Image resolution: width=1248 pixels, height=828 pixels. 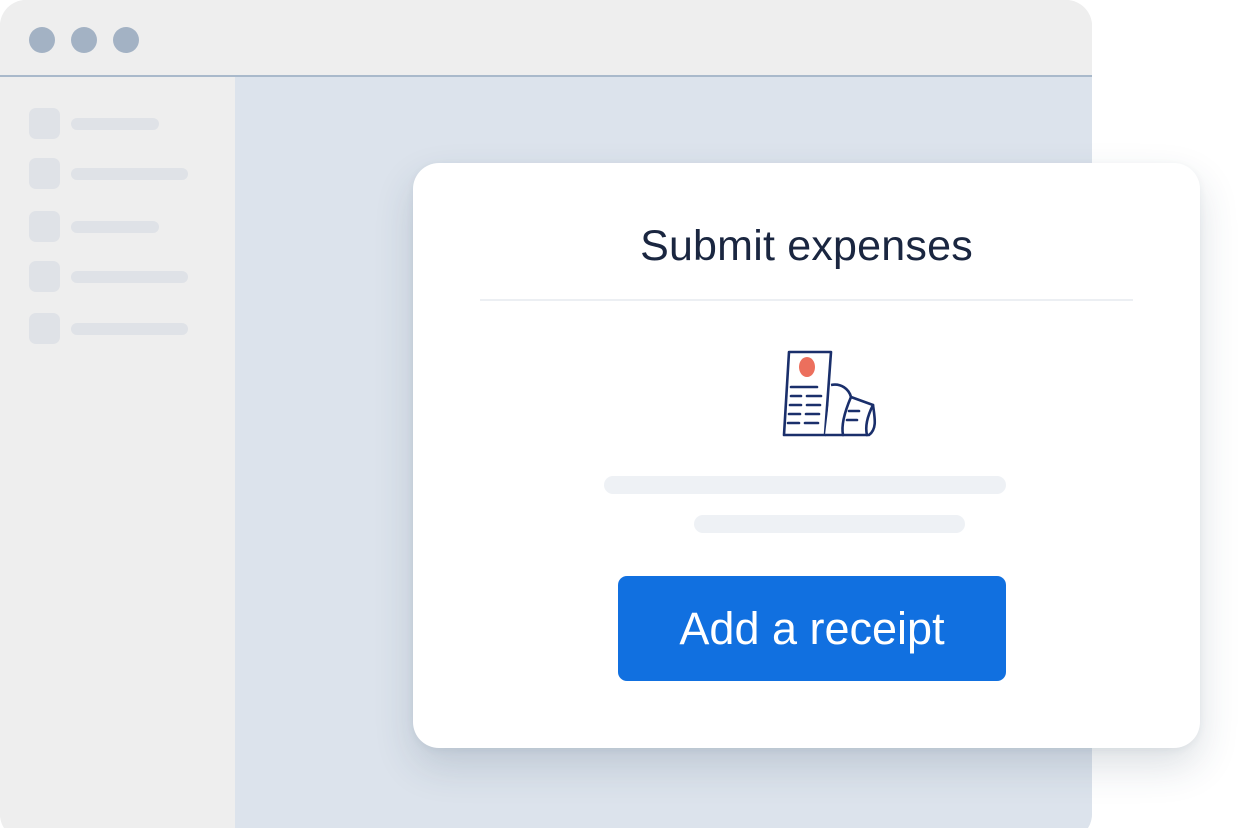 I want to click on window-titlebar, so click(x=546, y=38).